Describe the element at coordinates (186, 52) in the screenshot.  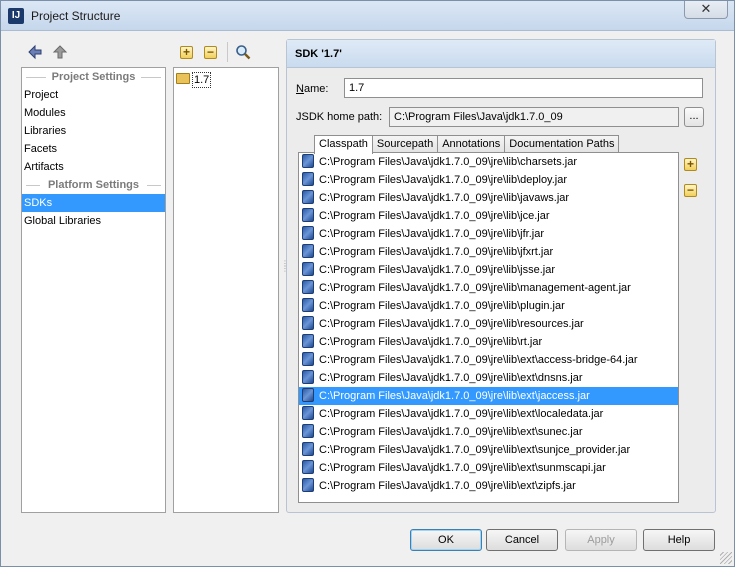
I see `add-sdk-icon: +` at that location.